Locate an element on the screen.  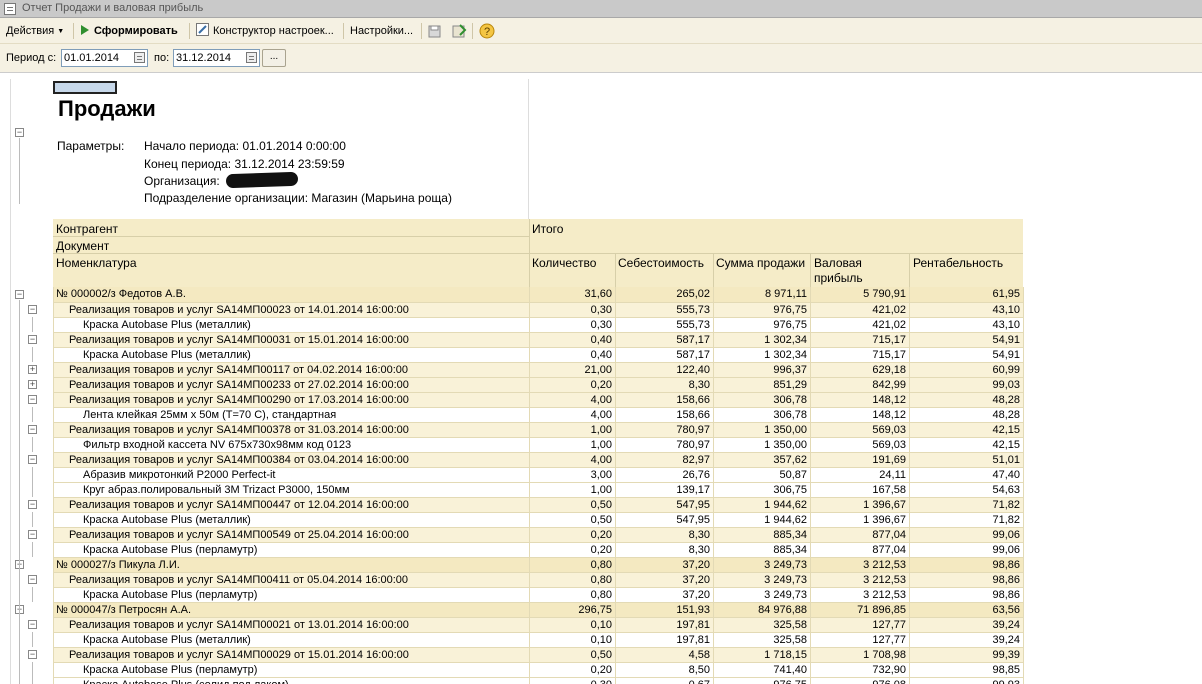
row-cost: 8,50 is located at coordinates (664, 670).